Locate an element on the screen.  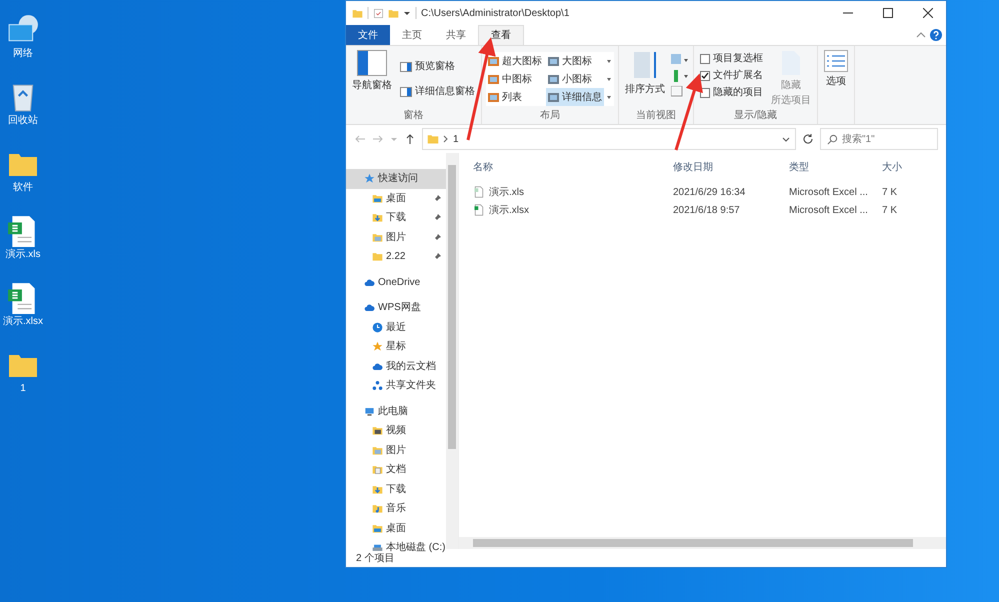
status-text: 2 个项目 is located at coordinates (375, 559).